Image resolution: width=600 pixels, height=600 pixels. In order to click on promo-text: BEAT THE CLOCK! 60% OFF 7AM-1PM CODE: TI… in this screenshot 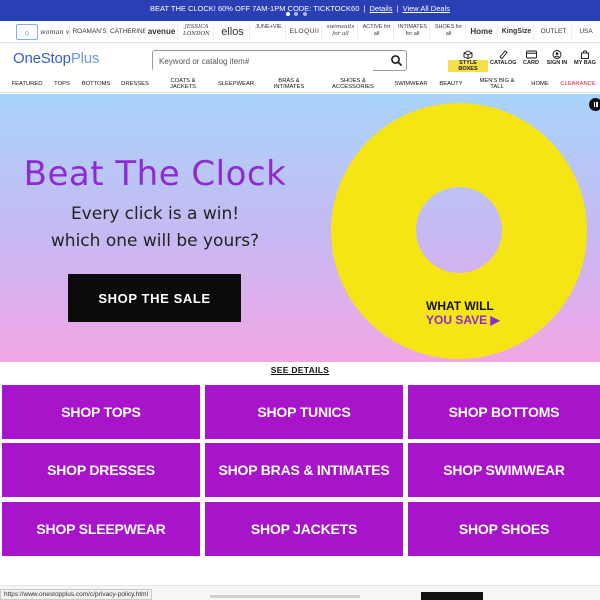, I will do `click(255, 8)`.